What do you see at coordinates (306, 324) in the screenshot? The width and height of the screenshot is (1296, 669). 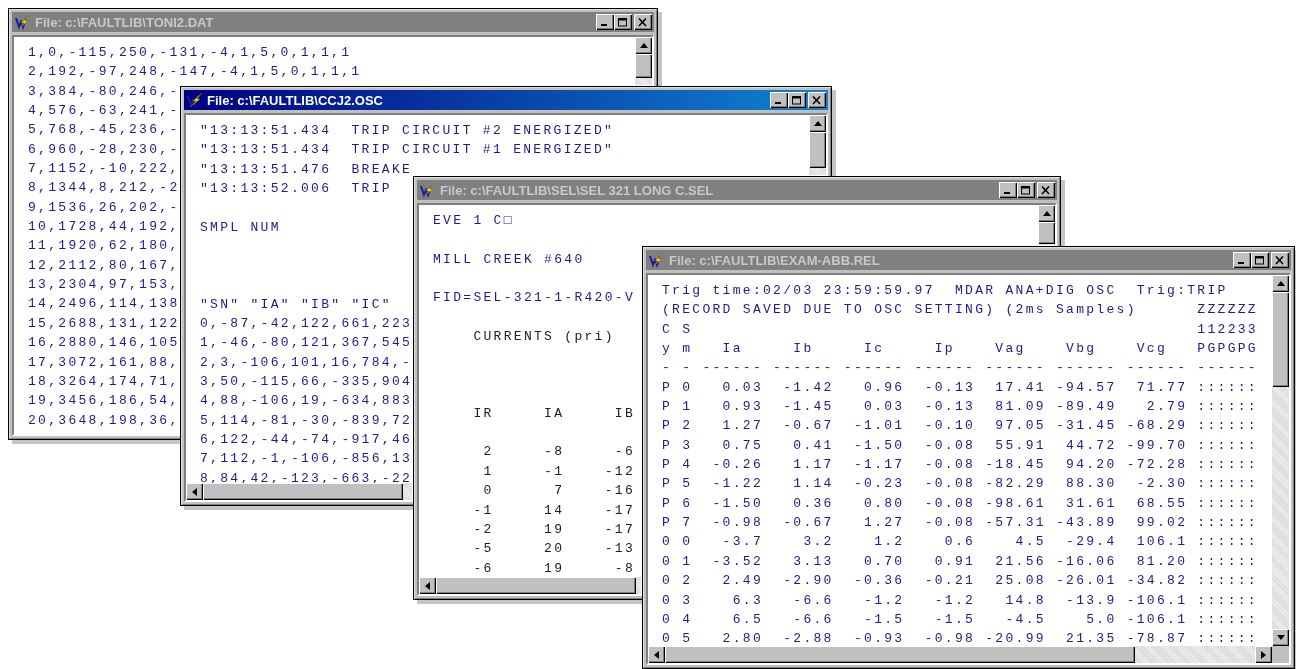 I see `text-line: 0,-87,-42,122,661,223` at bounding box center [306, 324].